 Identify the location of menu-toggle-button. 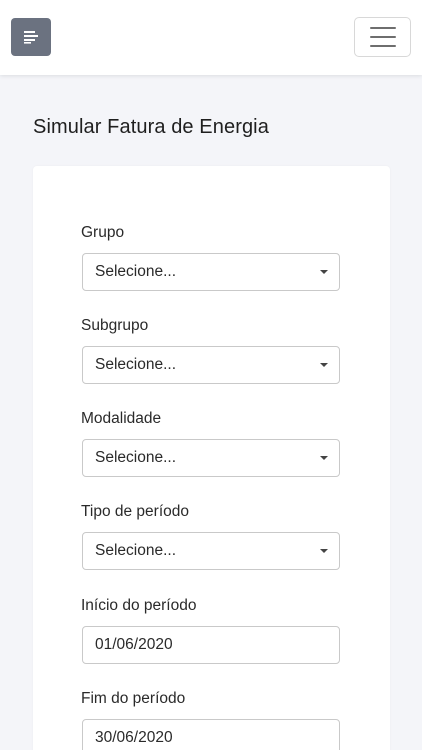
(382, 37).